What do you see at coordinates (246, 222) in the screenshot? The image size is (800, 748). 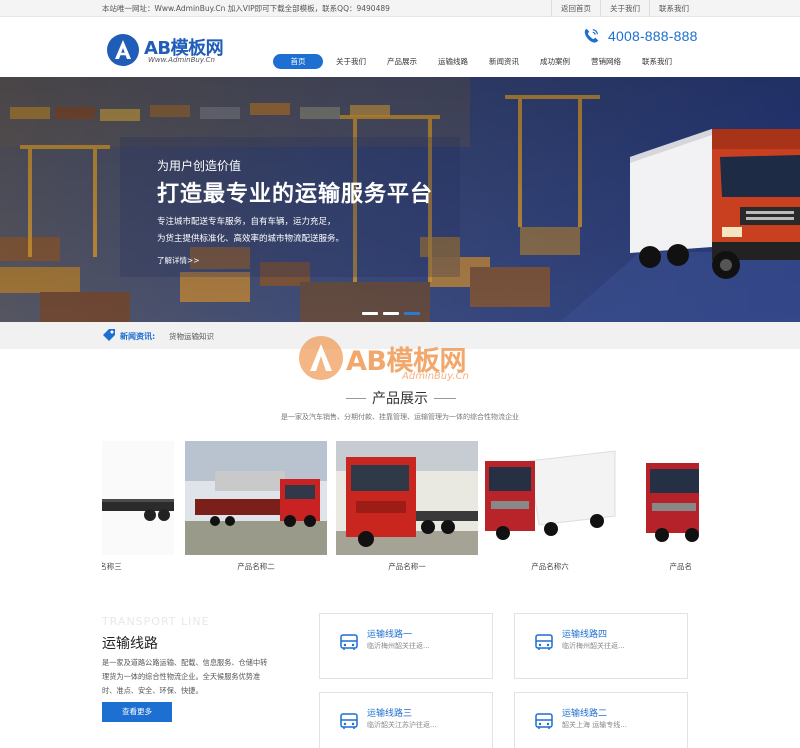 I see `banner-description-line1: 专注城市配送专车服务，自有车辆，运力充足，` at bounding box center [246, 222].